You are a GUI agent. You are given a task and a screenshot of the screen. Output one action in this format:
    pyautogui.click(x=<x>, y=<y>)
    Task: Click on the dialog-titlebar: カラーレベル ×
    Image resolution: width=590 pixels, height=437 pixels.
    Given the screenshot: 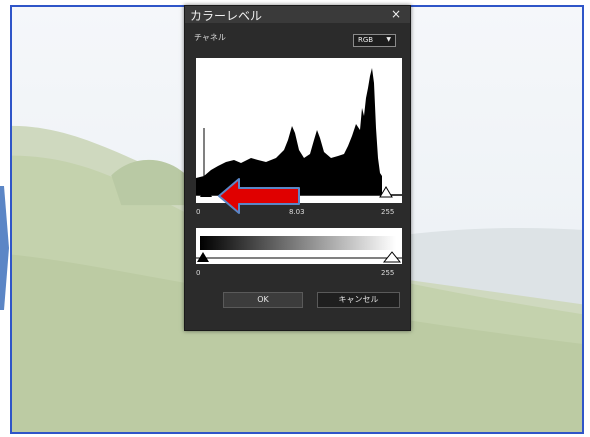 What is the action you would take?
    pyautogui.click(x=297, y=14)
    